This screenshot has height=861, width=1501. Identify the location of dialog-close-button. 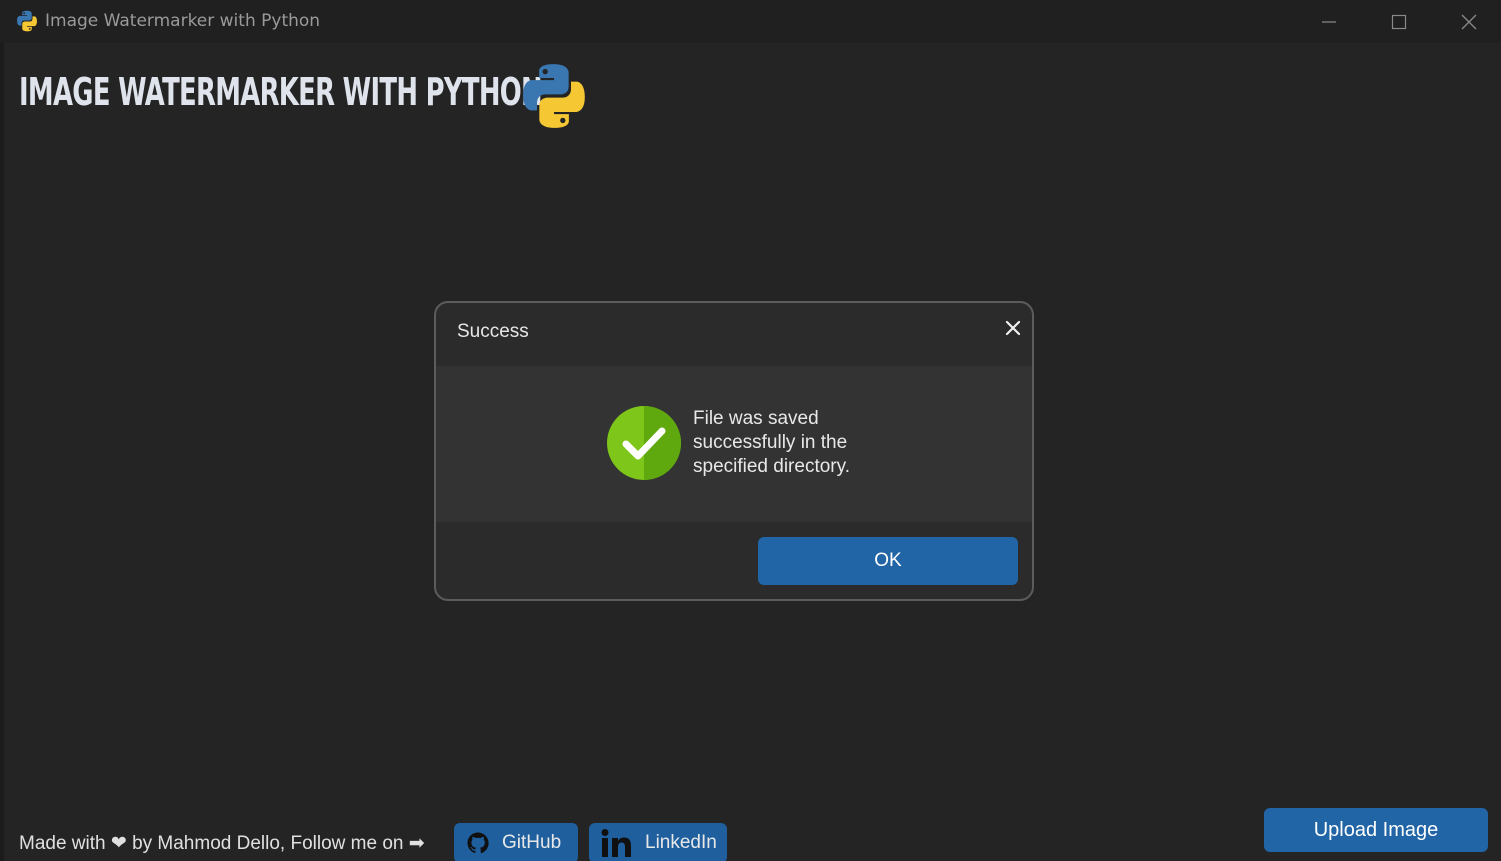
(1013, 328).